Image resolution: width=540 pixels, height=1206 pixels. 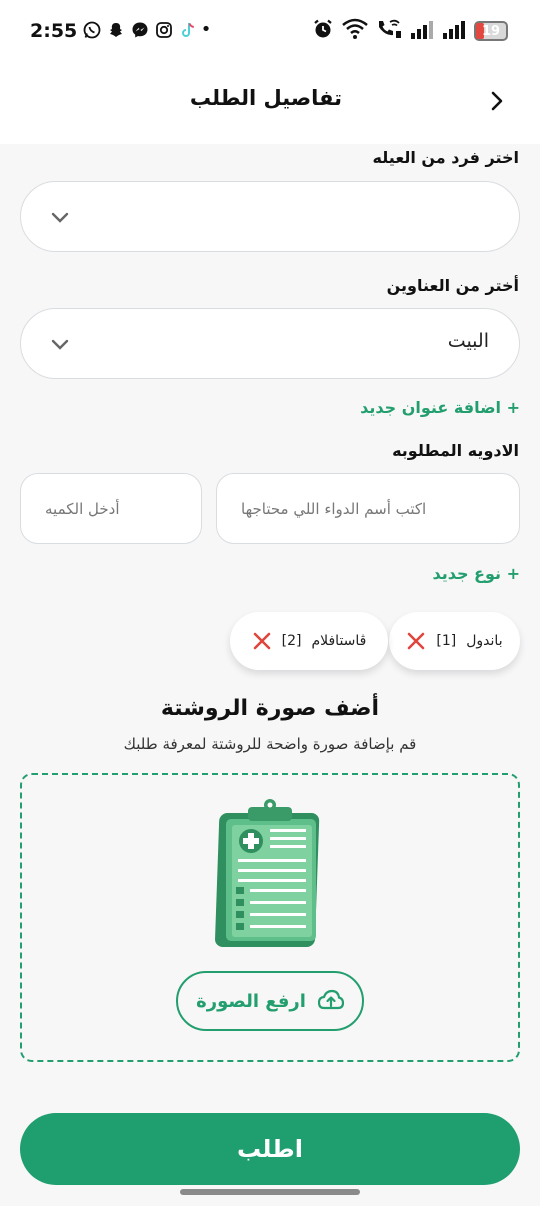 I want to click on whatsapp-icon, so click(x=91, y=29).